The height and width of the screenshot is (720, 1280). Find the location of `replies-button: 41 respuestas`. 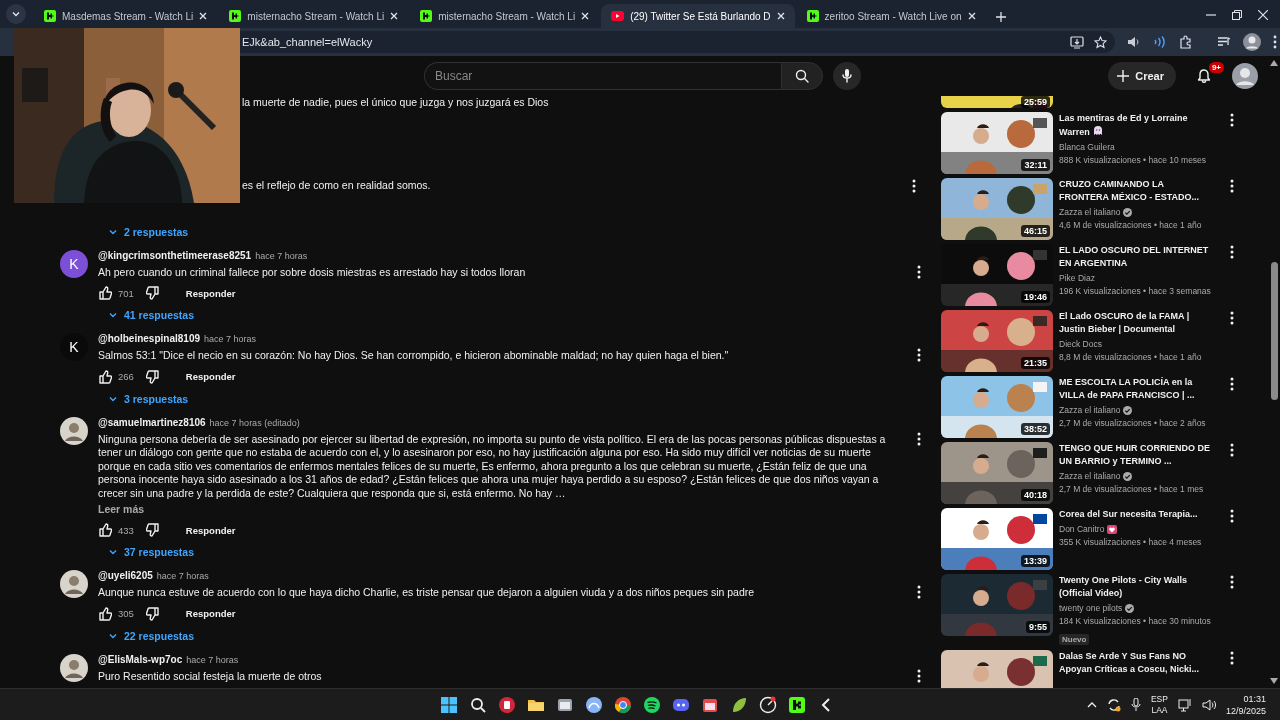

replies-button: 41 respuestas is located at coordinates (151, 315).